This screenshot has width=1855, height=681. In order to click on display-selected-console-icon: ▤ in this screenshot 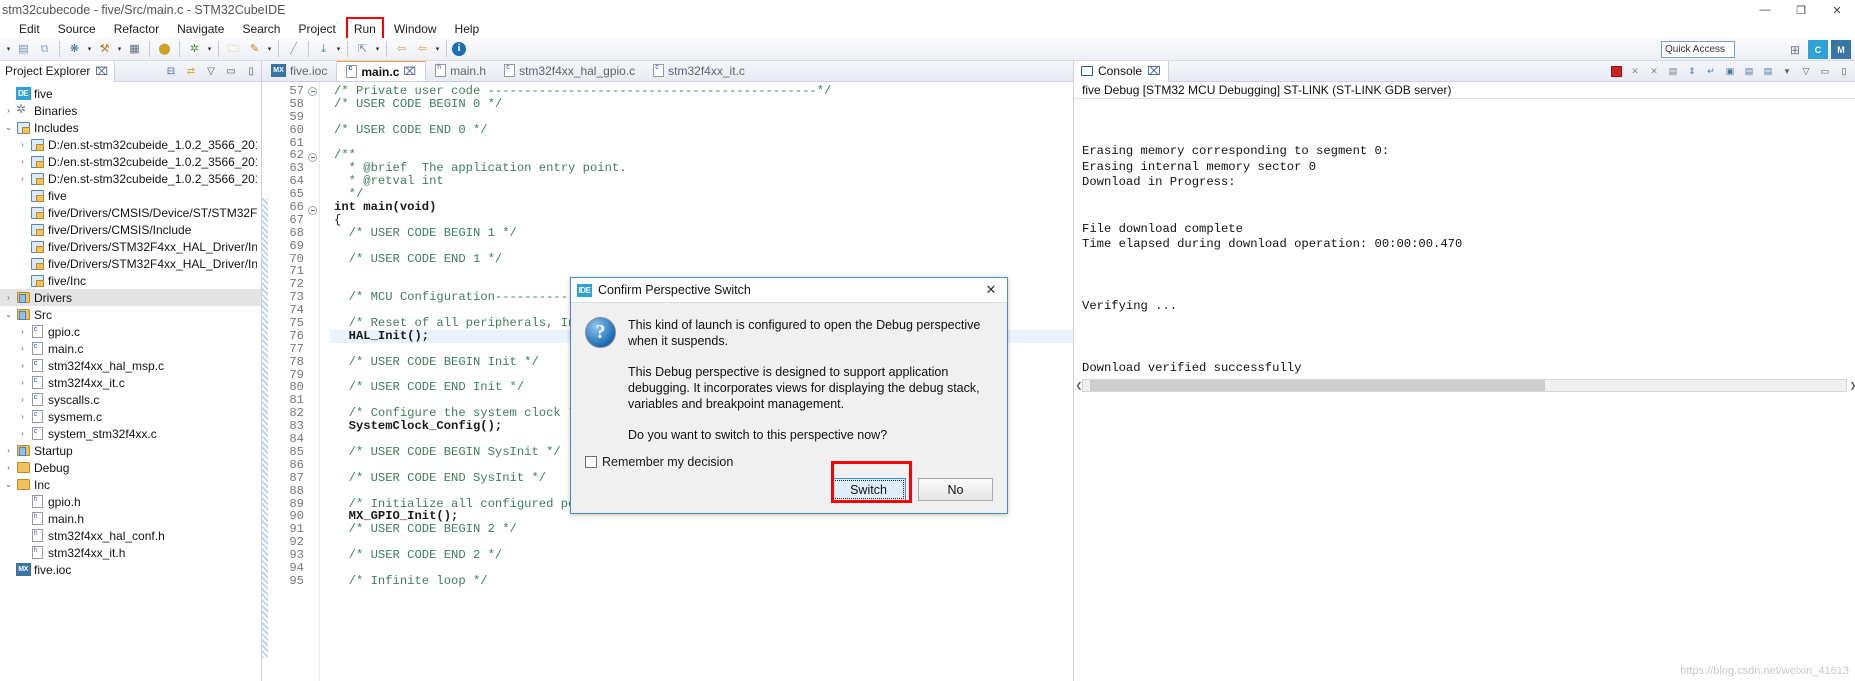, I will do `click(1749, 72)`.